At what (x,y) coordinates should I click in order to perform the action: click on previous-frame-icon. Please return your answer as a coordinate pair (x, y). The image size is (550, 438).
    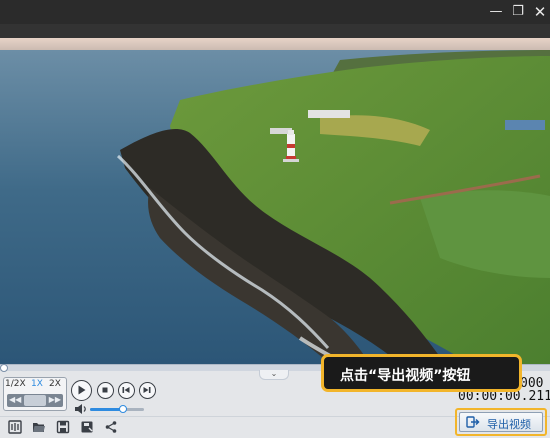
    Looking at the image, I should click on (126, 390).